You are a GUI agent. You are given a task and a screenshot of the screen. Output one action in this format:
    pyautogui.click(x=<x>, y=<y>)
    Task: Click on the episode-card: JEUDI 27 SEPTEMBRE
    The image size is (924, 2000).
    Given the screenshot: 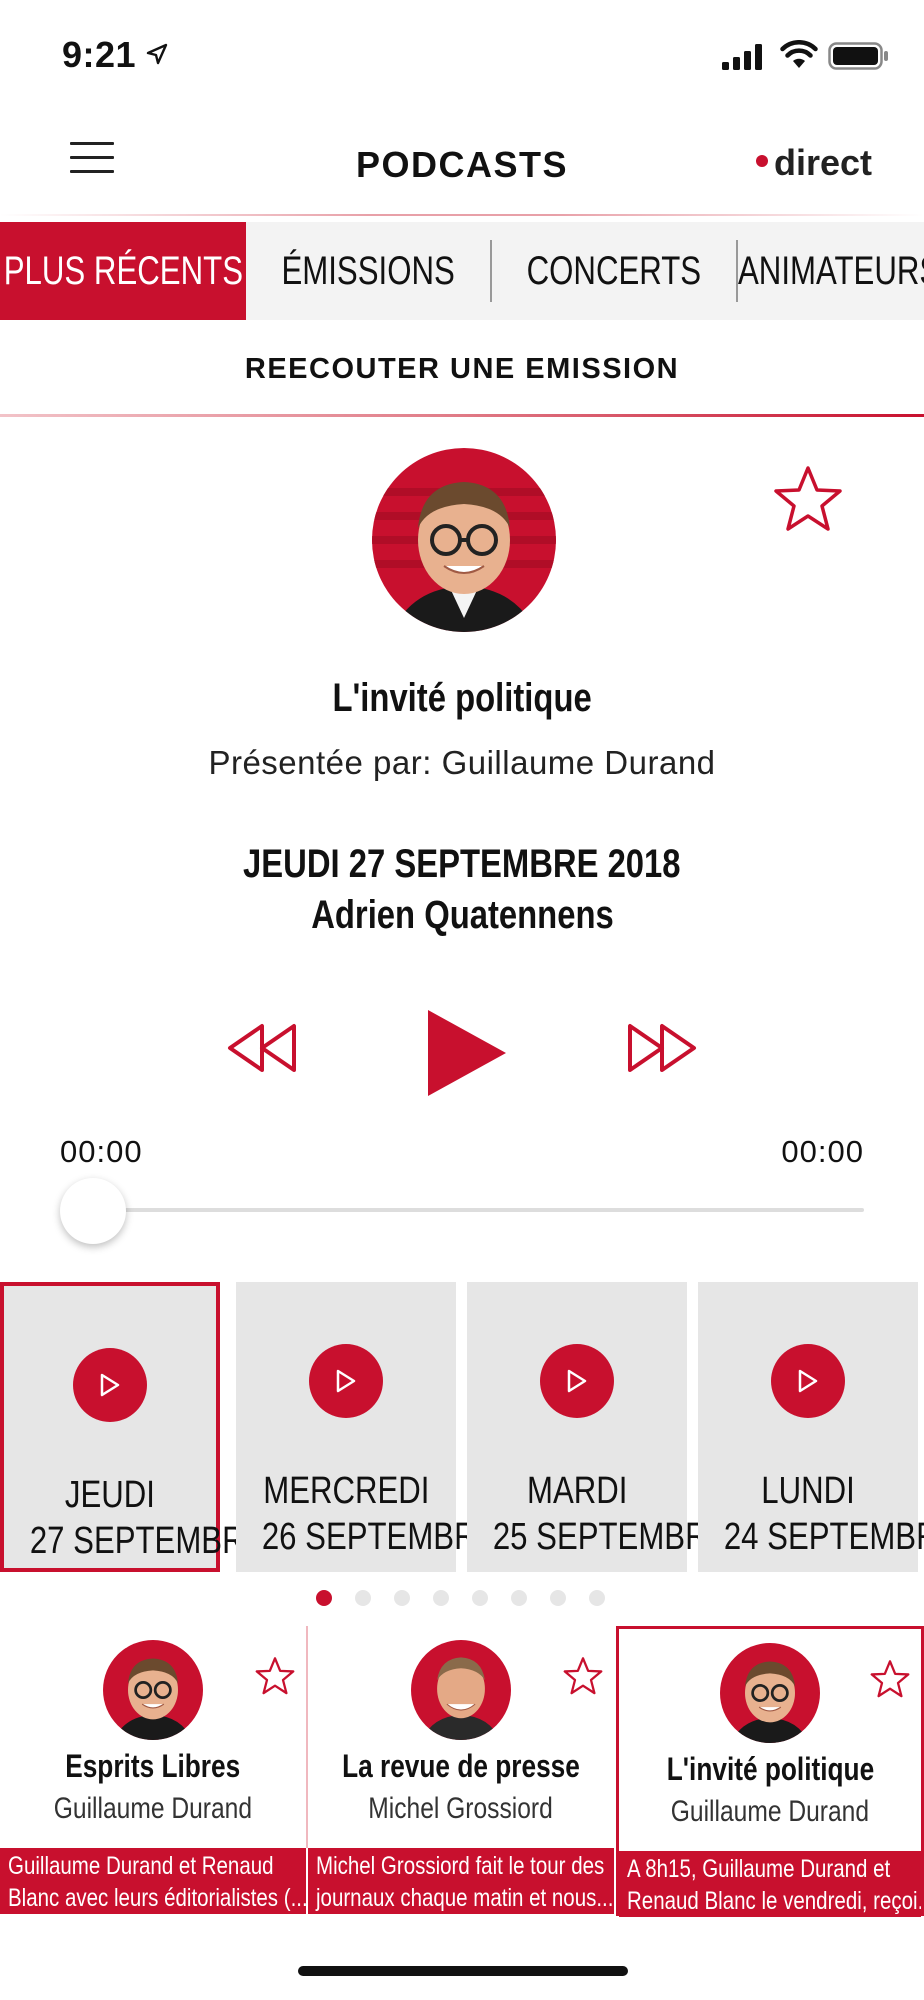 What is the action you would take?
    pyautogui.click(x=133, y=1427)
    